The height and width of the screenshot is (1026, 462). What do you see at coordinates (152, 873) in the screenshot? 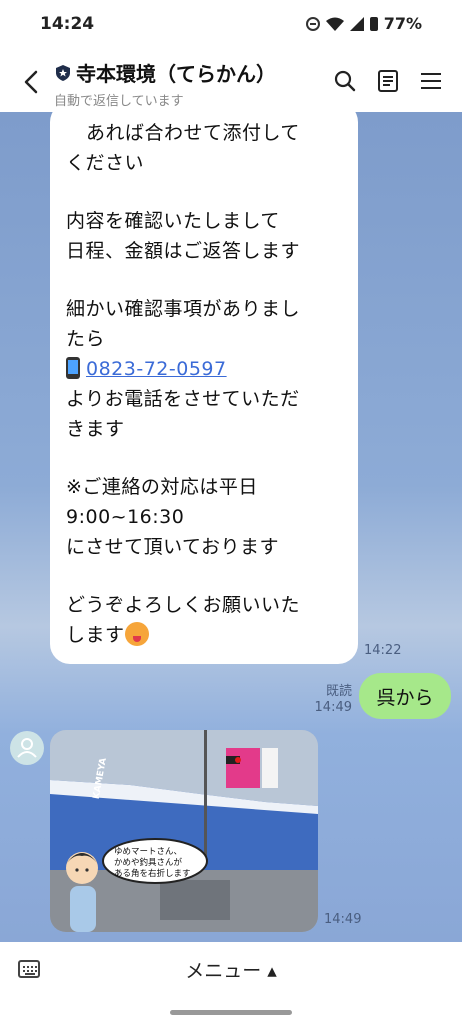
I see `image-caption-line: ある角を右折します` at bounding box center [152, 873].